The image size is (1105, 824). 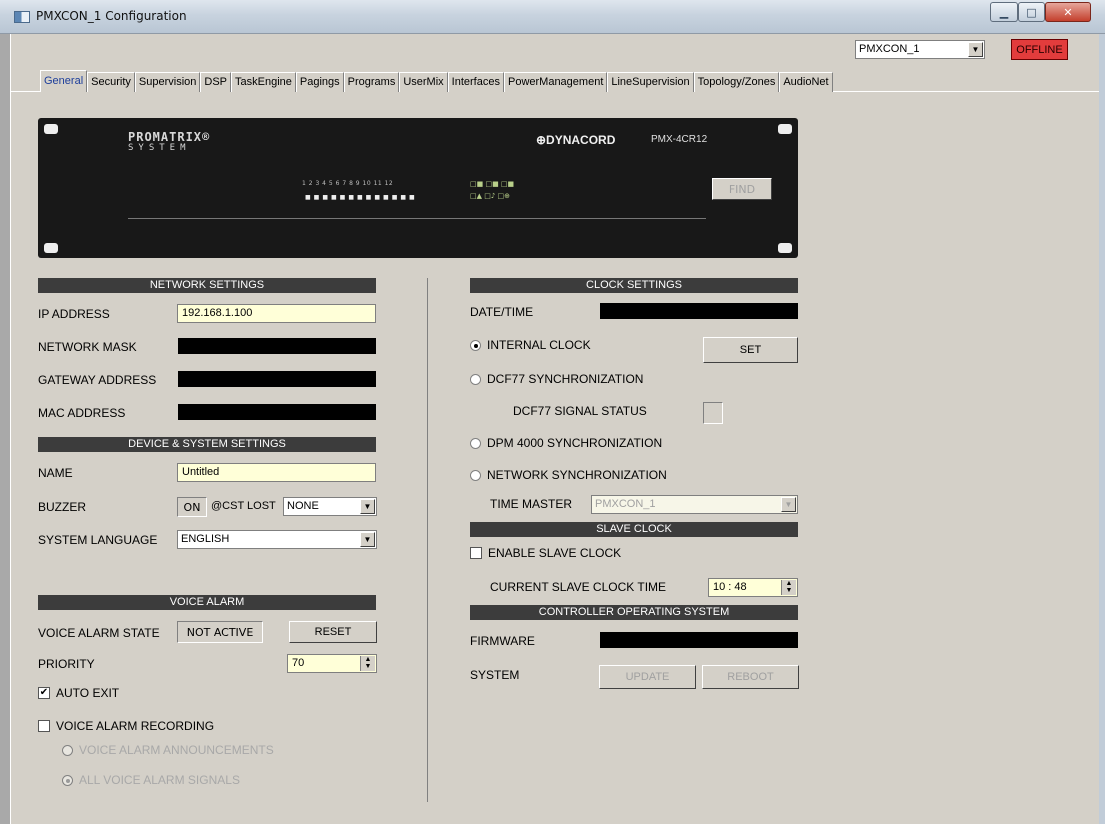 I want to click on tab-usermix: UserMix, so click(x=423, y=82).